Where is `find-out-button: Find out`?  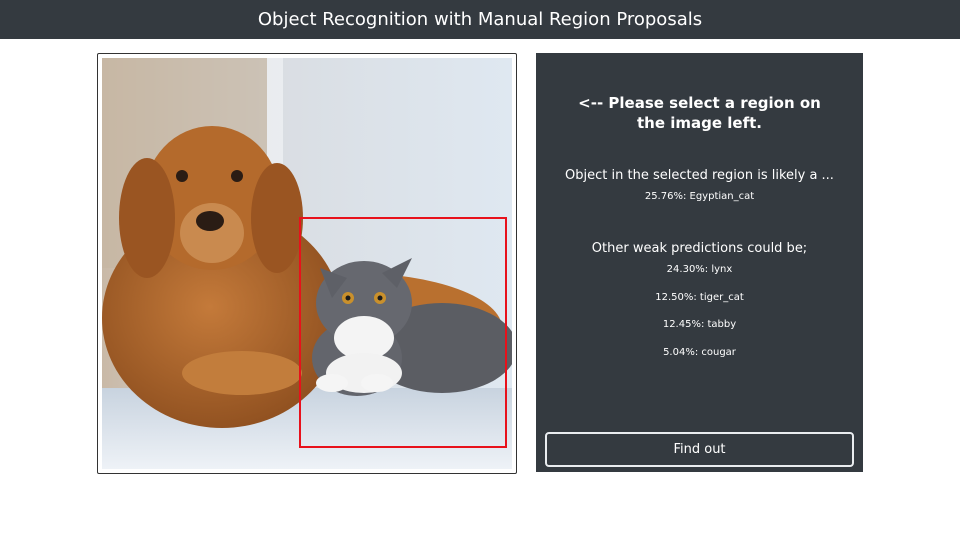
find-out-button: Find out is located at coordinates (699, 449).